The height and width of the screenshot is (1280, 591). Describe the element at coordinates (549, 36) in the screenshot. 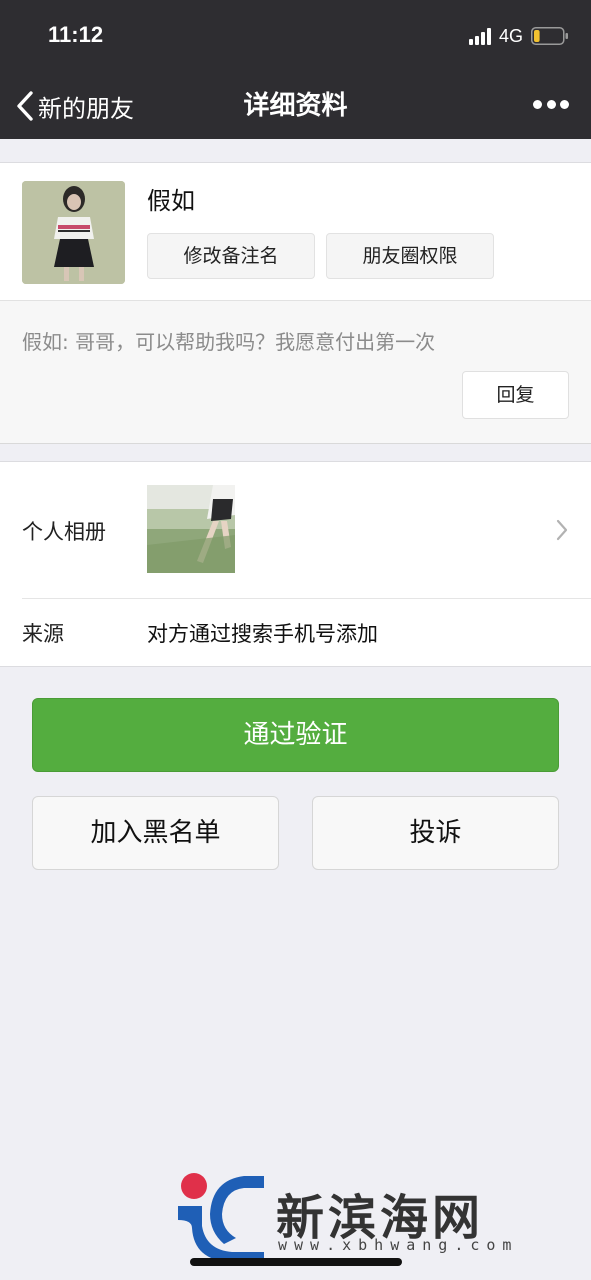

I see `battery-low-icon` at that location.